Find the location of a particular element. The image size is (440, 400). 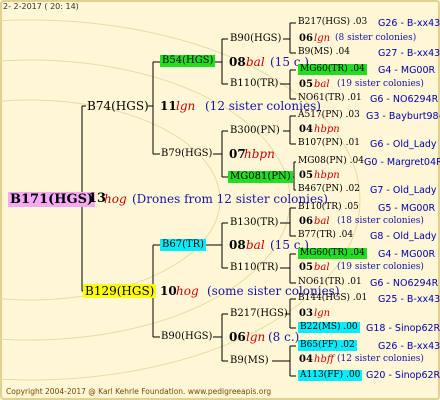

g3-node-id: B300(PN) is located at coordinates (255, 130).